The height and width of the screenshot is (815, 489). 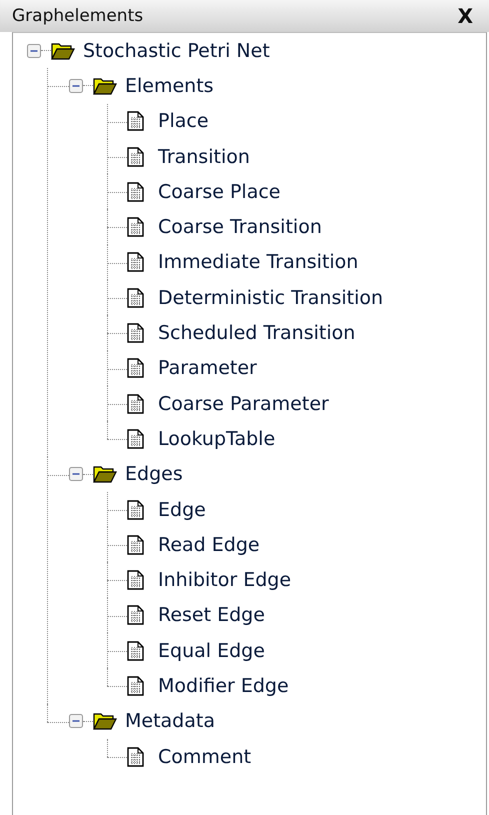 What do you see at coordinates (258, 262) in the screenshot?
I see `tree-item: Immediate Transition` at bounding box center [258, 262].